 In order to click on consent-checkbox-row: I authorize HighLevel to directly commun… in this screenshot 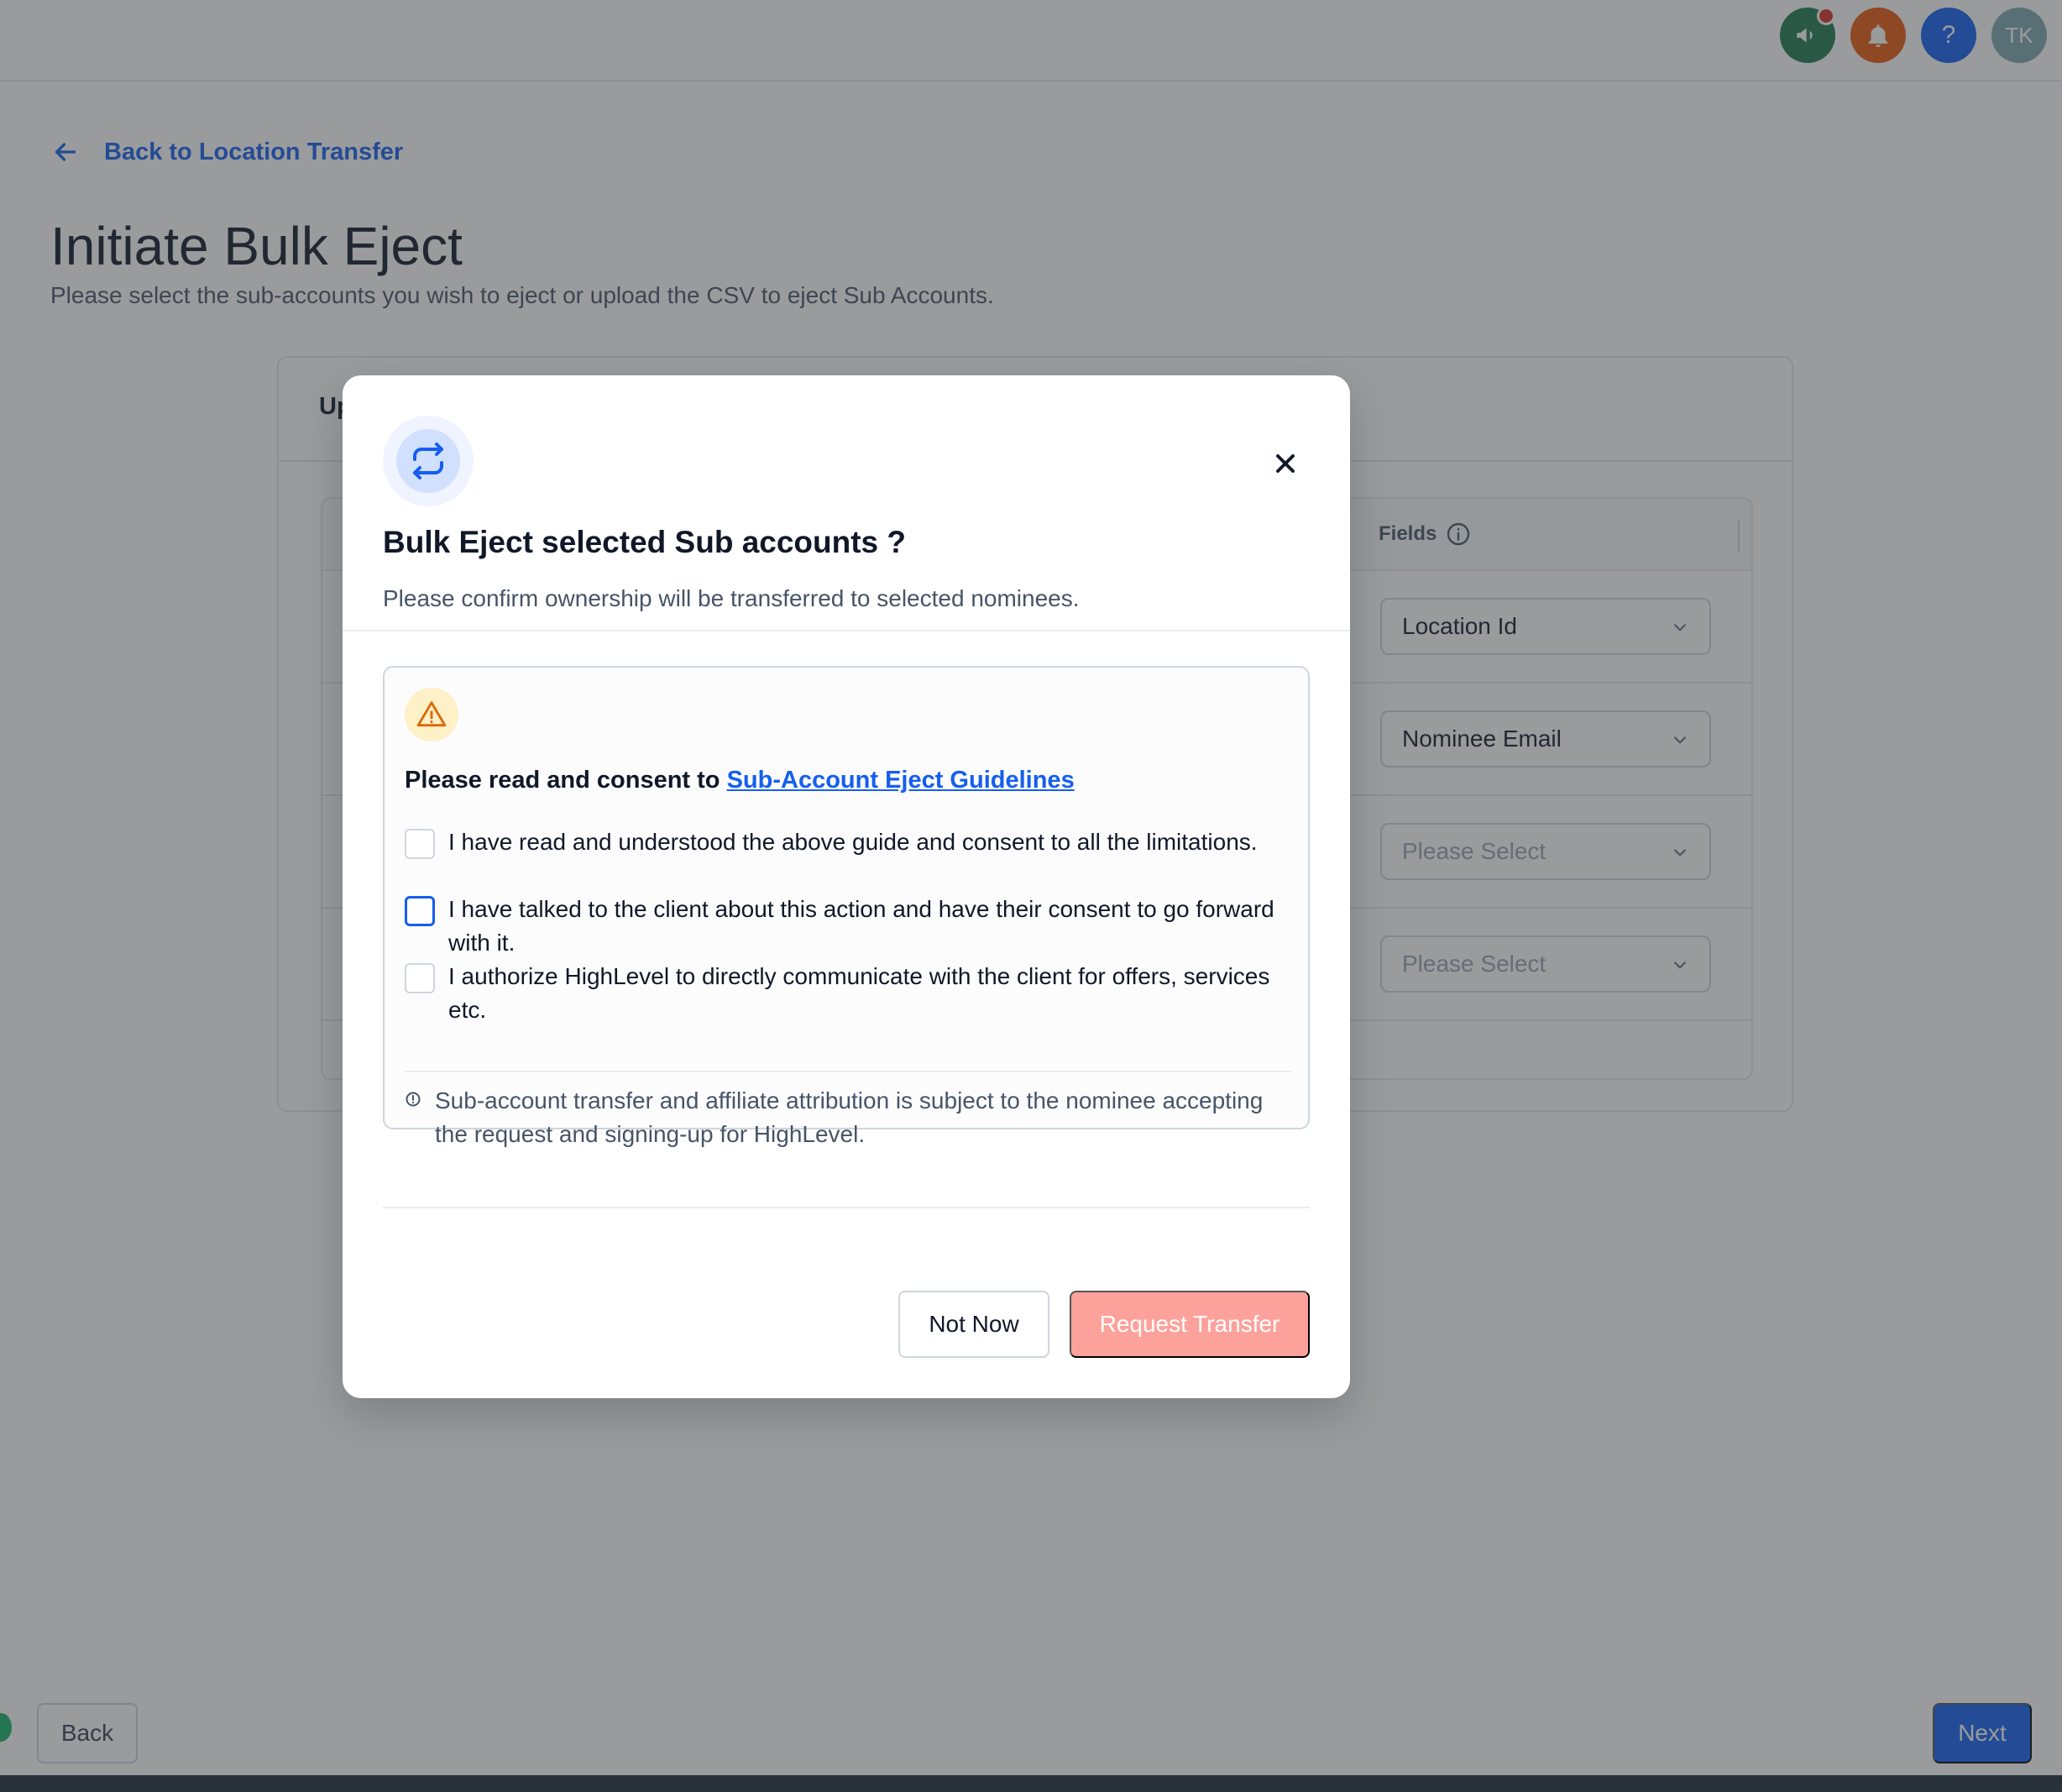, I will do `click(850, 993)`.